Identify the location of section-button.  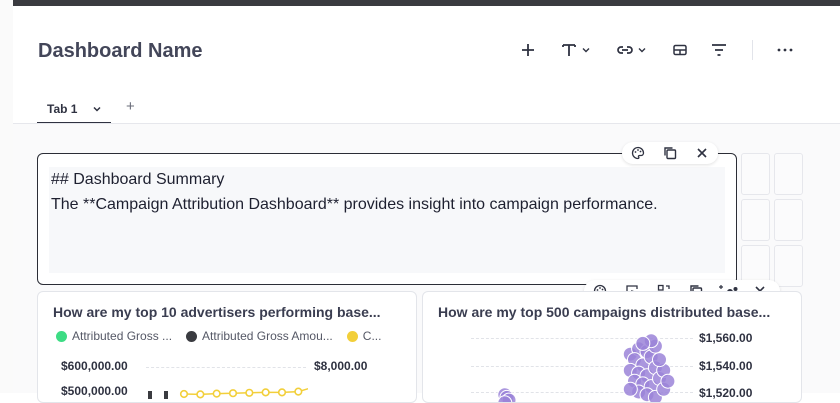
(680, 50).